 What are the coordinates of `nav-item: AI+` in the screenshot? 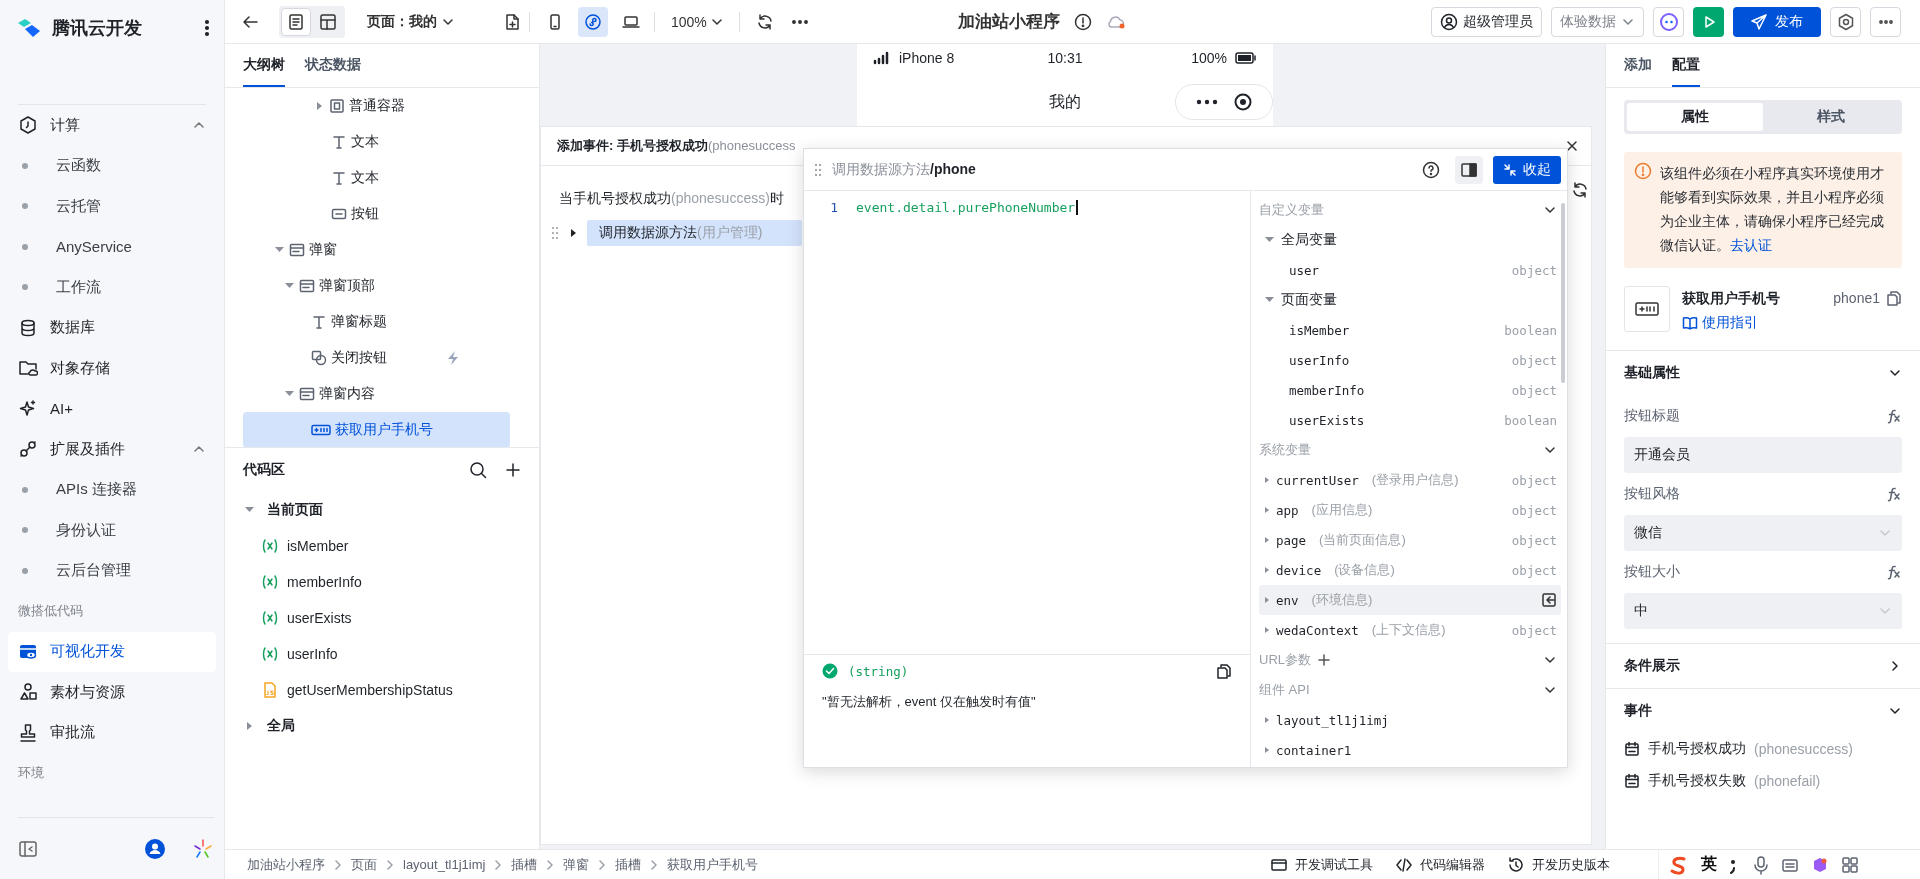 It's located at (112, 408).